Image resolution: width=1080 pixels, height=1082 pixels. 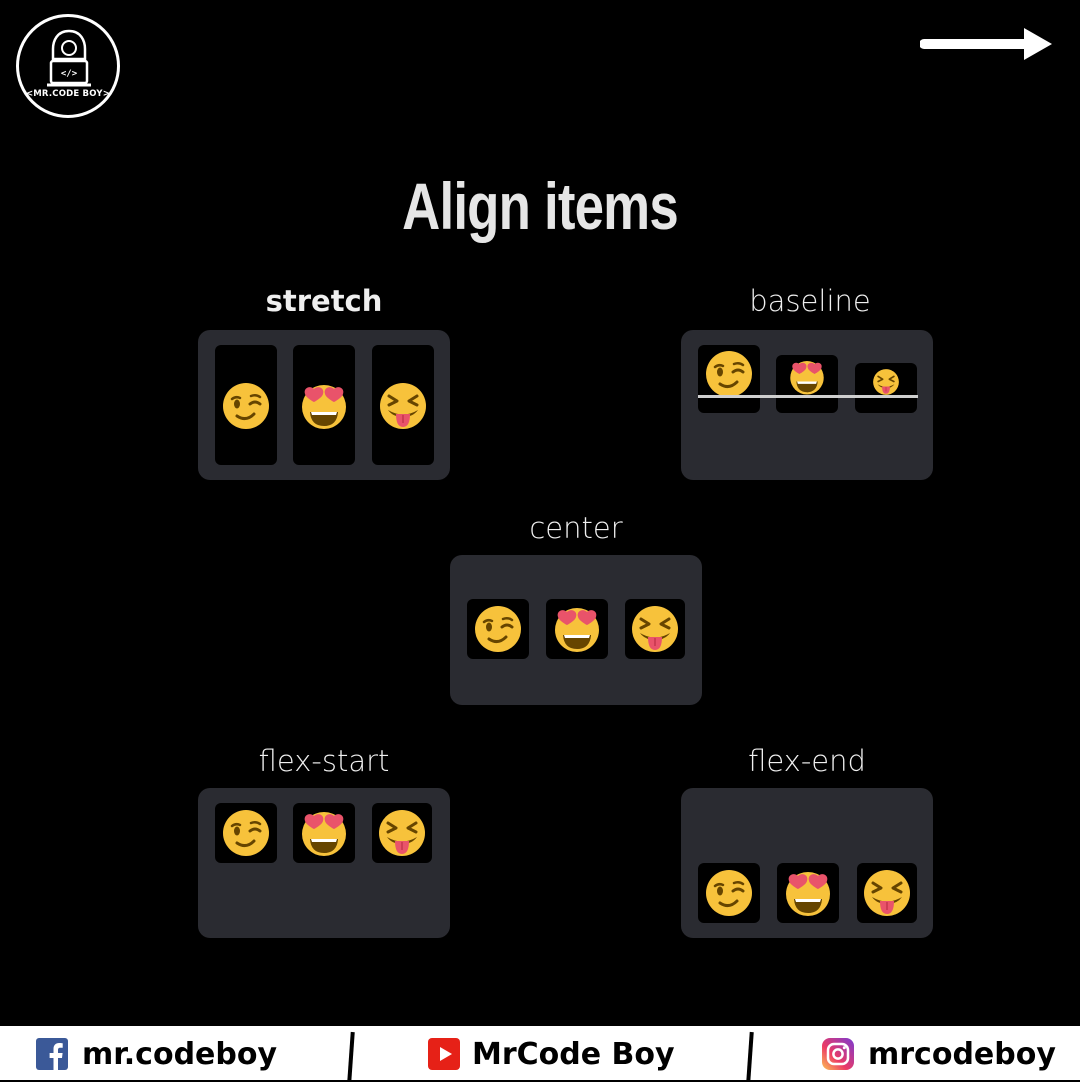 I want to click on facebook-link: mr.codeboy, so click(x=156, y=1054).